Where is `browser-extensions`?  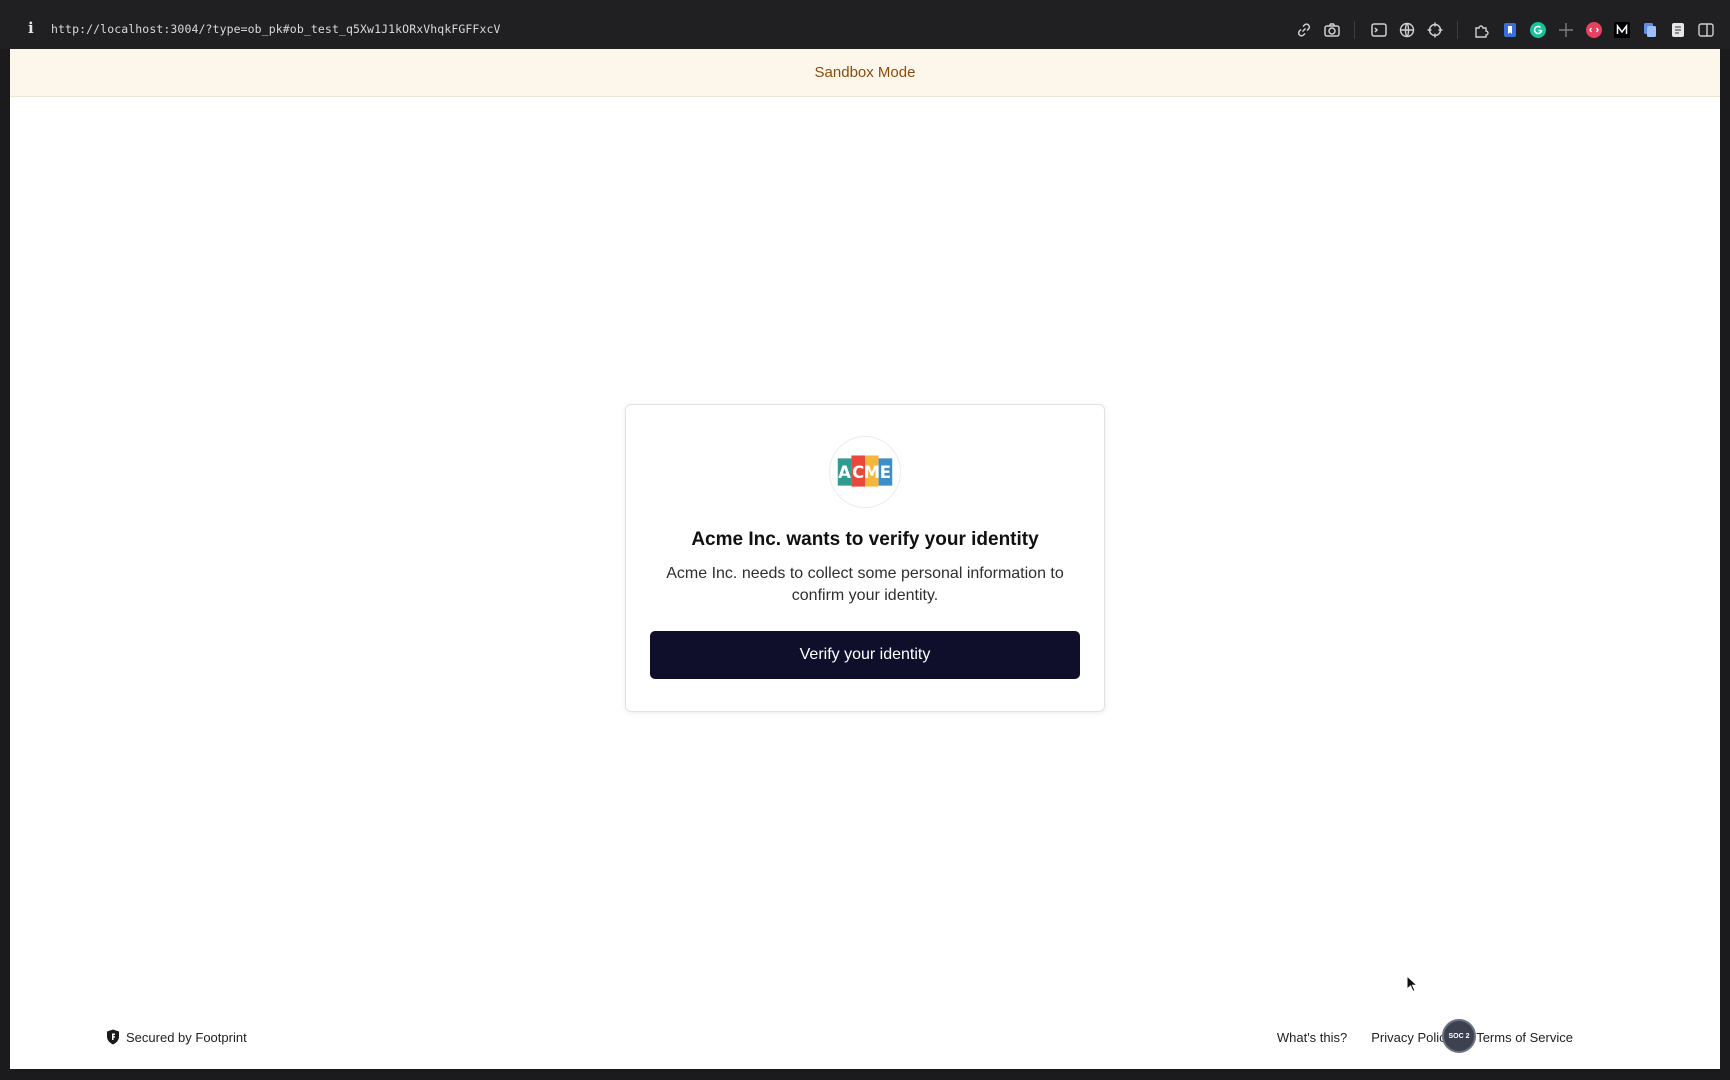
browser-extensions is located at coordinates (1501, 30).